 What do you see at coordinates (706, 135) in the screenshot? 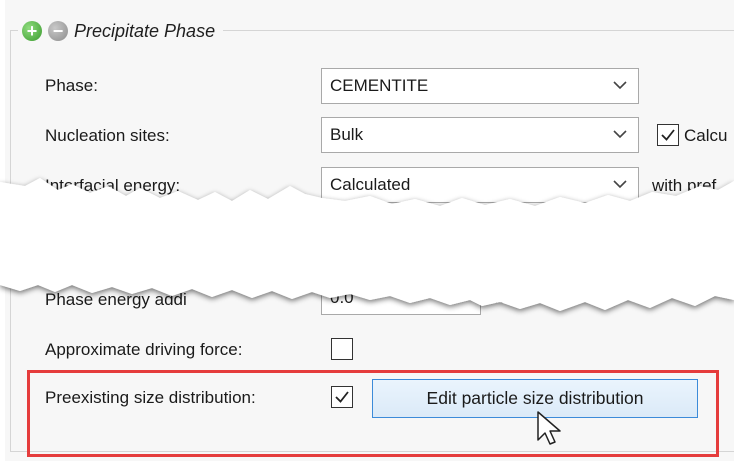
I see `calculate-checkbox-label: Calcu` at bounding box center [706, 135].